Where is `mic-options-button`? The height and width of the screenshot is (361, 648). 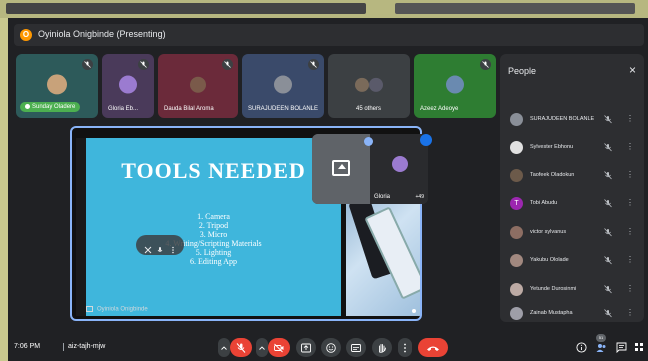 mic-options-button is located at coordinates (224, 347).